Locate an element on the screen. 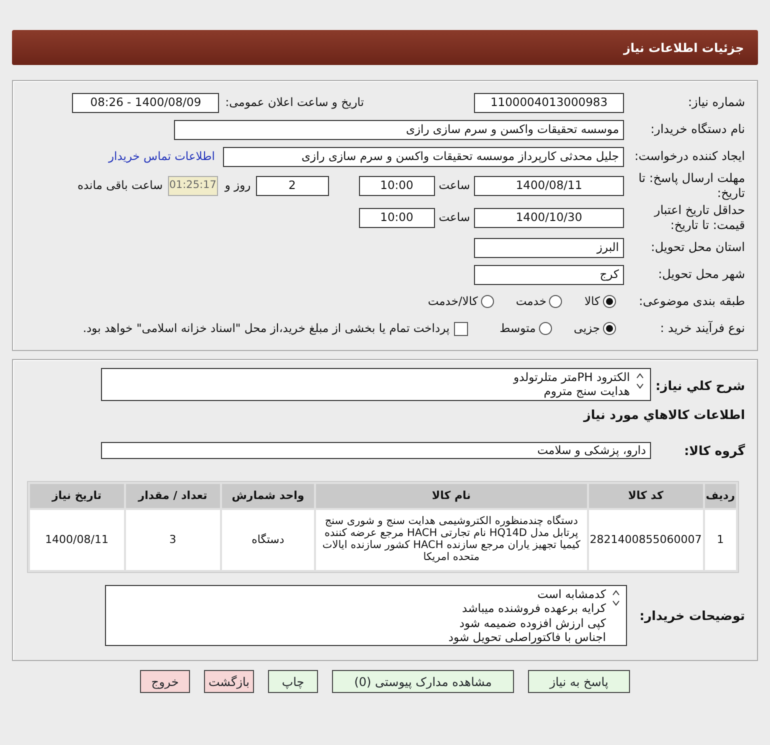 The image size is (770, 745). text-line: کپی ارزش افزوده ضمیمه شود is located at coordinates (532, 623).